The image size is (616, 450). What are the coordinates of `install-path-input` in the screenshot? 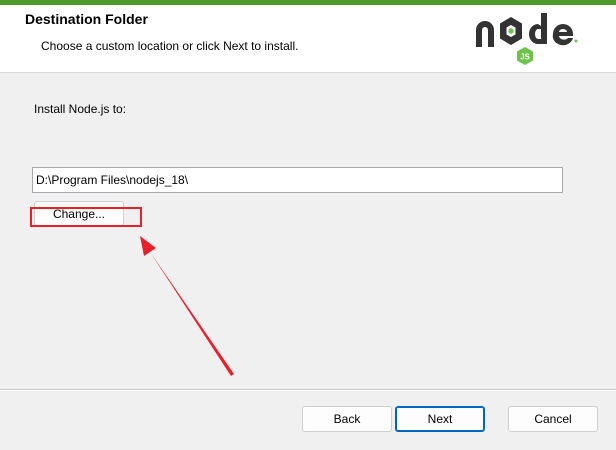 It's located at (297, 180).